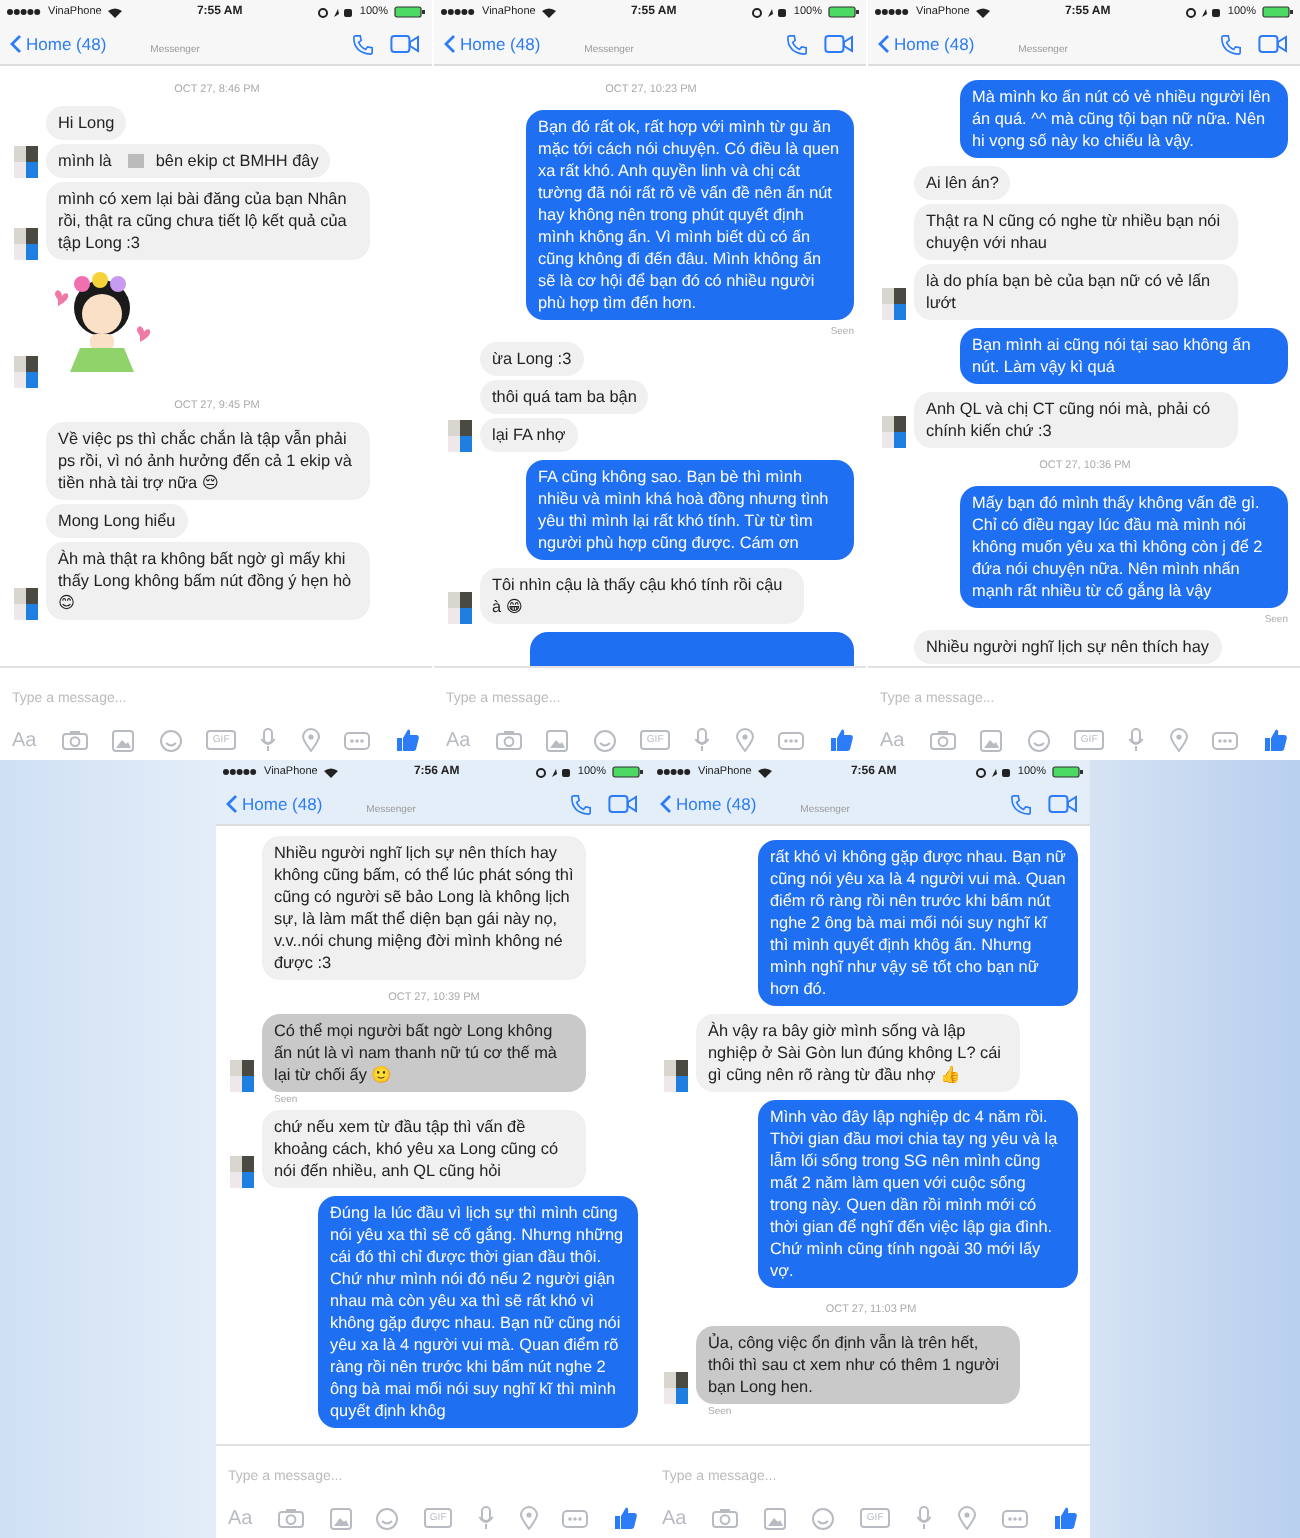 This screenshot has height=1538, width=1300. I want to click on received-message: Nhiều người nghĩ lịch sự nên thích hay, so click(1067, 647).